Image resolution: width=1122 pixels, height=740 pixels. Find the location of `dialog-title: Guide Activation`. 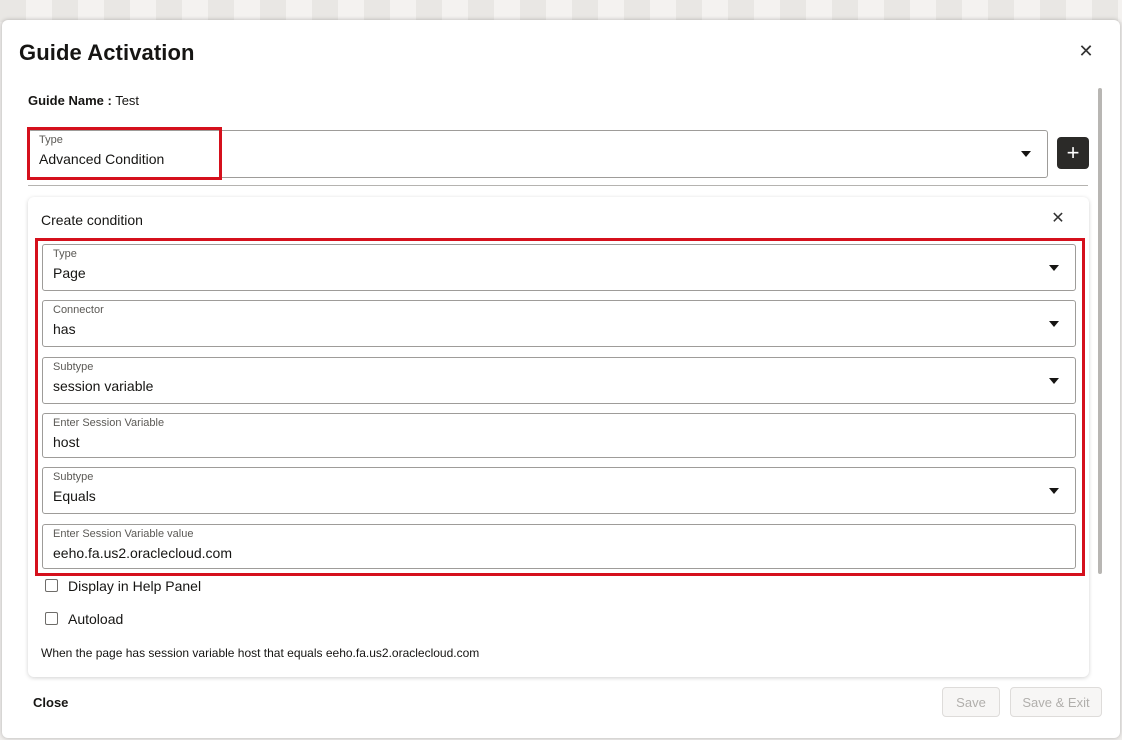

dialog-title: Guide Activation is located at coordinates (107, 52).